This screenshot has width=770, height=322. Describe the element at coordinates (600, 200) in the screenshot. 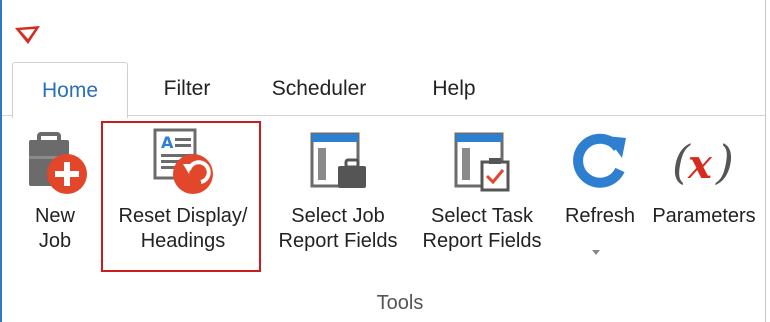

I see `refresh-button: Refresh` at that location.